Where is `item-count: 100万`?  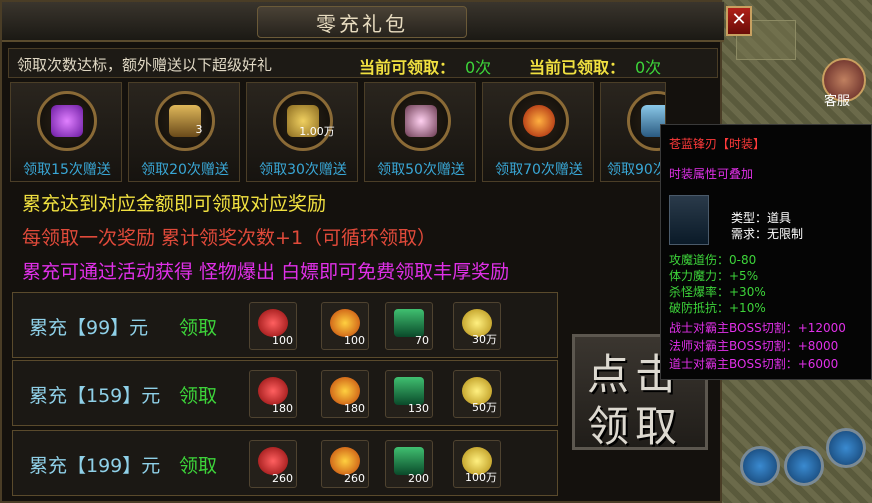
item-count: 100万 is located at coordinates (481, 477).